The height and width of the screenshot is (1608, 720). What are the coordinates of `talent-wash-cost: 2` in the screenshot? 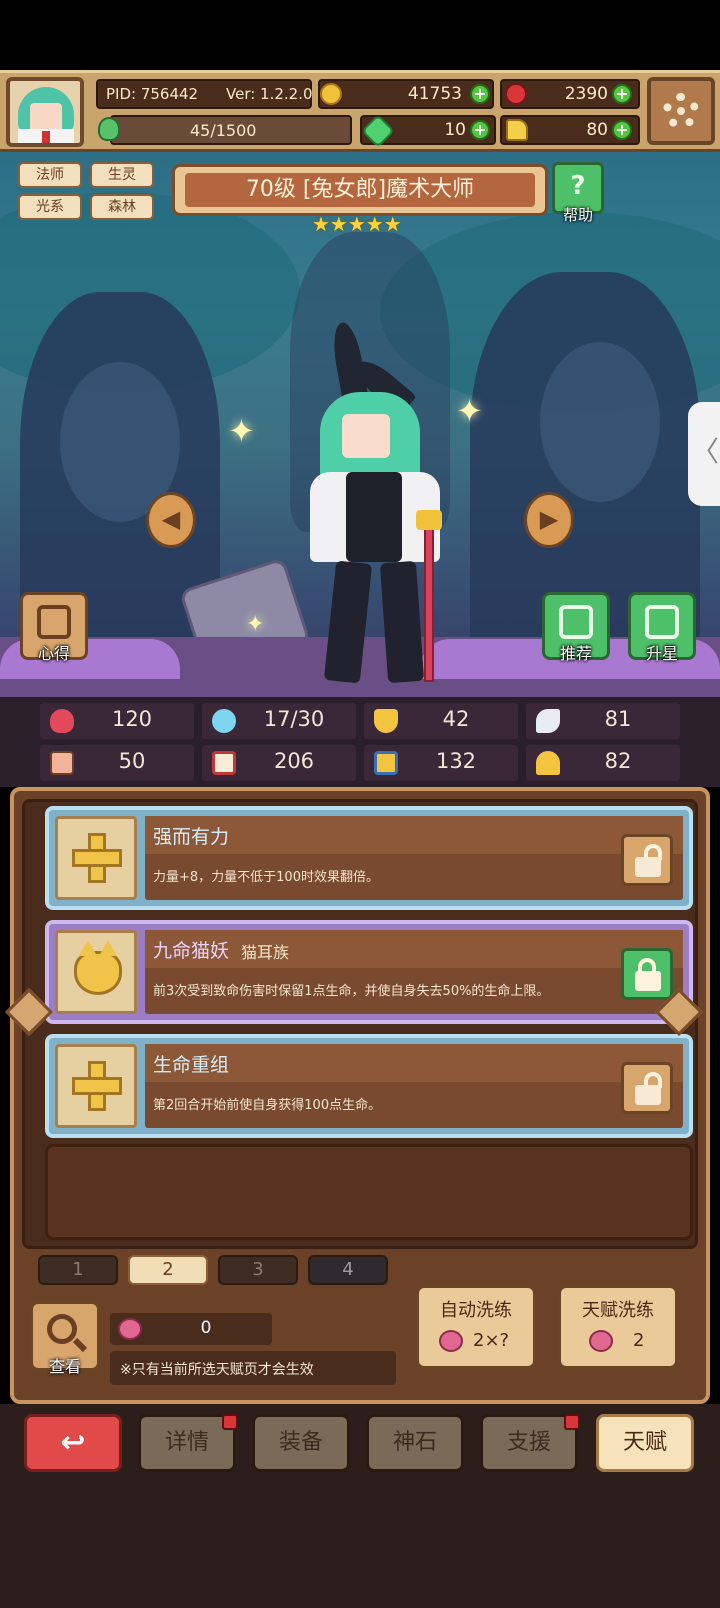 It's located at (639, 1340).